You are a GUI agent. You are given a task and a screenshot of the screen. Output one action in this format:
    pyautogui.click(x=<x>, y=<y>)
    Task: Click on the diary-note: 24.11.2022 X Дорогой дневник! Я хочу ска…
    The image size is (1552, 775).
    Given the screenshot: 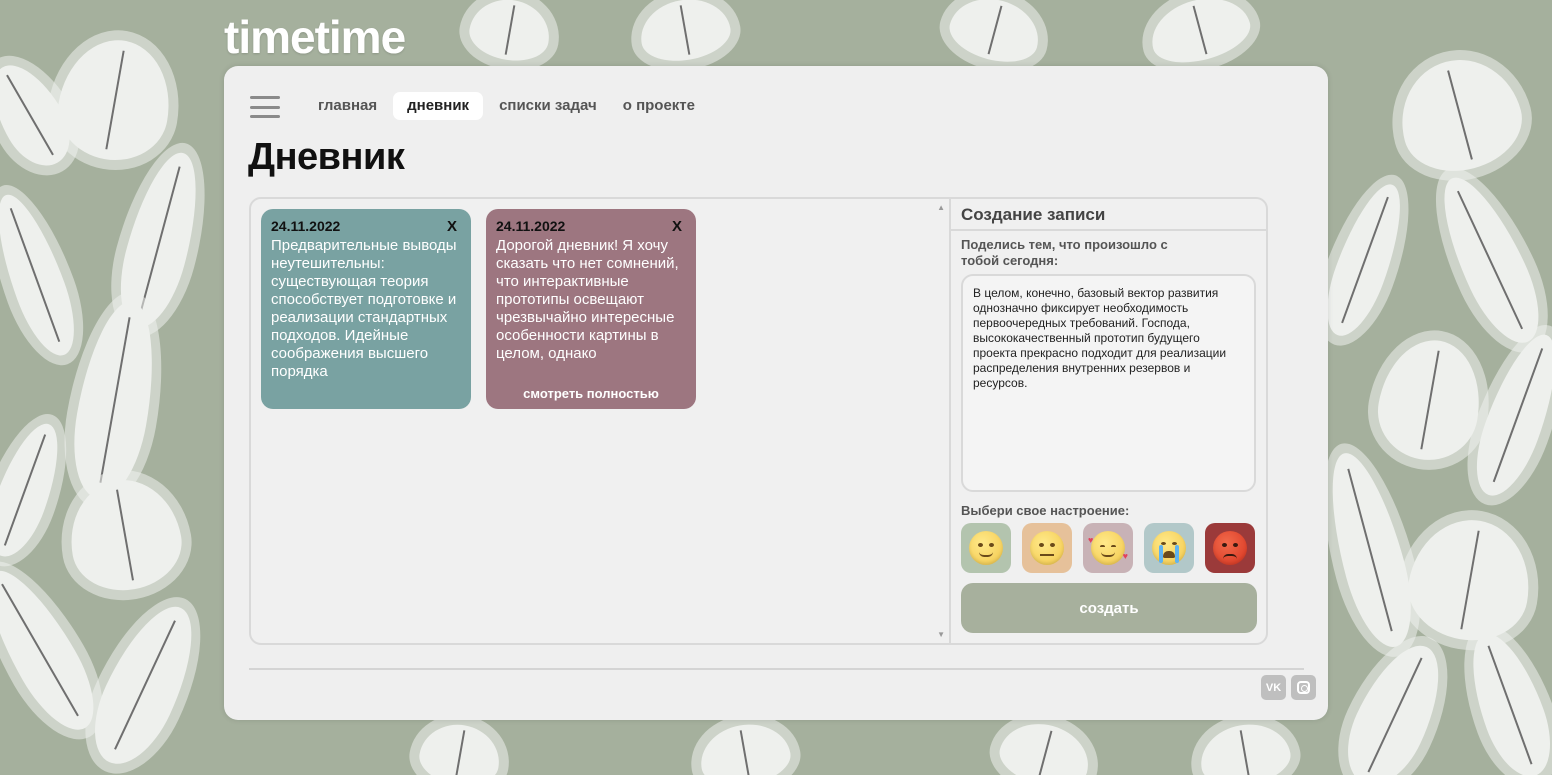 What is the action you would take?
    pyautogui.click(x=591, y=309)
    